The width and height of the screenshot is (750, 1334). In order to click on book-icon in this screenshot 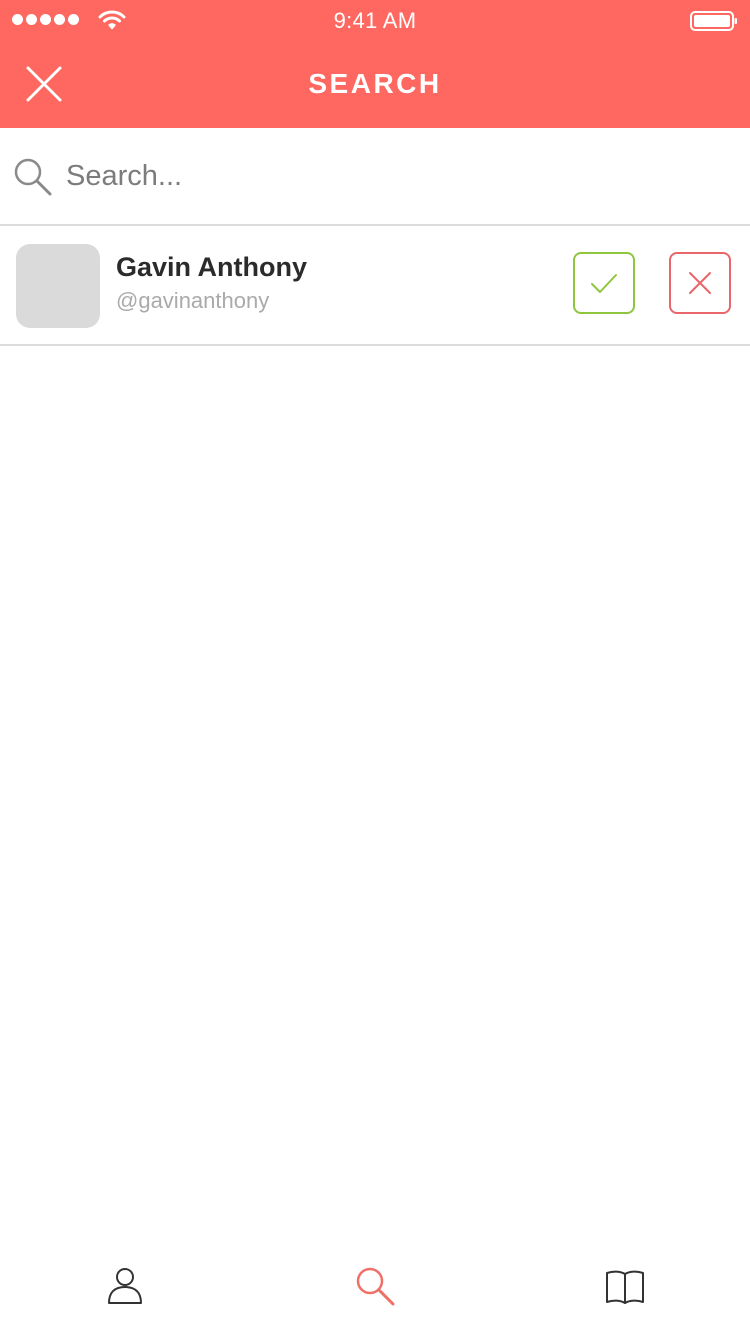, I will do `click(625, 1287)`.